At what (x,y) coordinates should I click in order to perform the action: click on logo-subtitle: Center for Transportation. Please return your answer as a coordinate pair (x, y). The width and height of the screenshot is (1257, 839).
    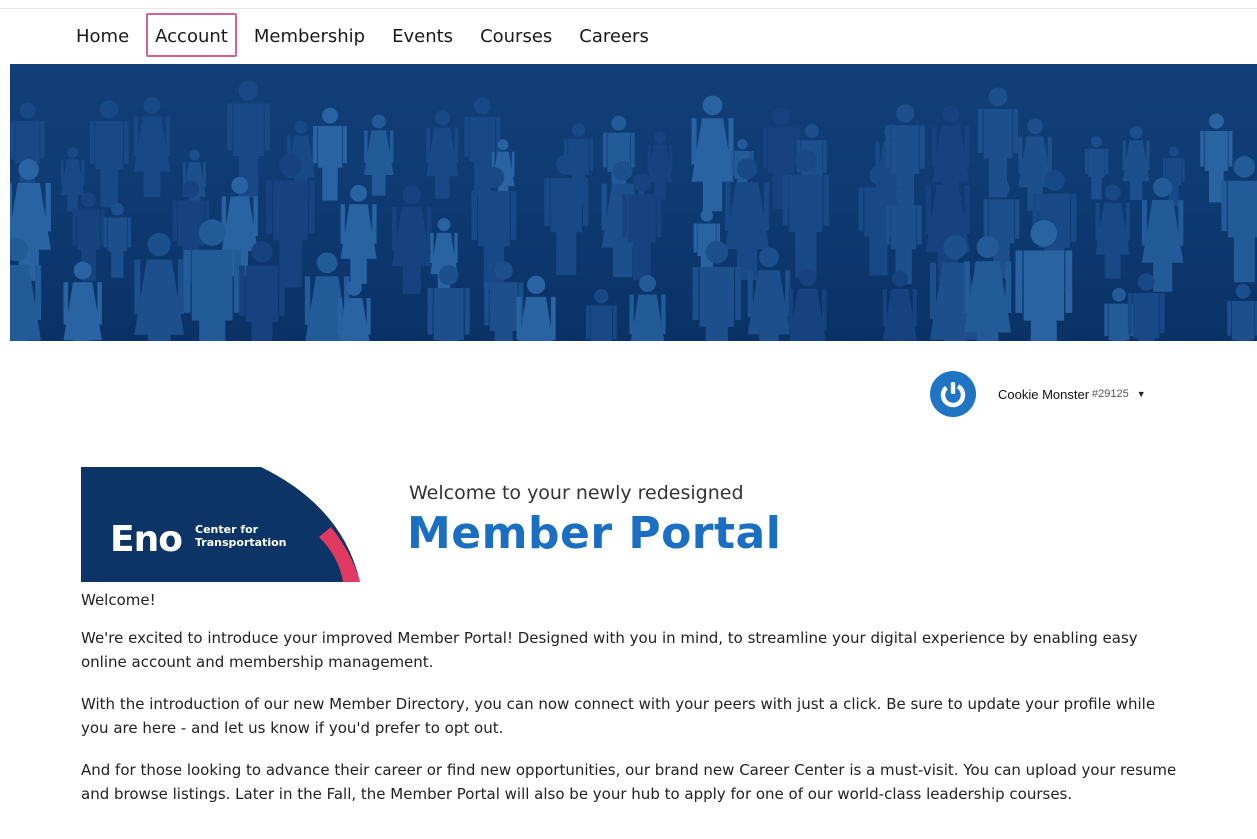
    Looking at the image, I should click on (240, 536).